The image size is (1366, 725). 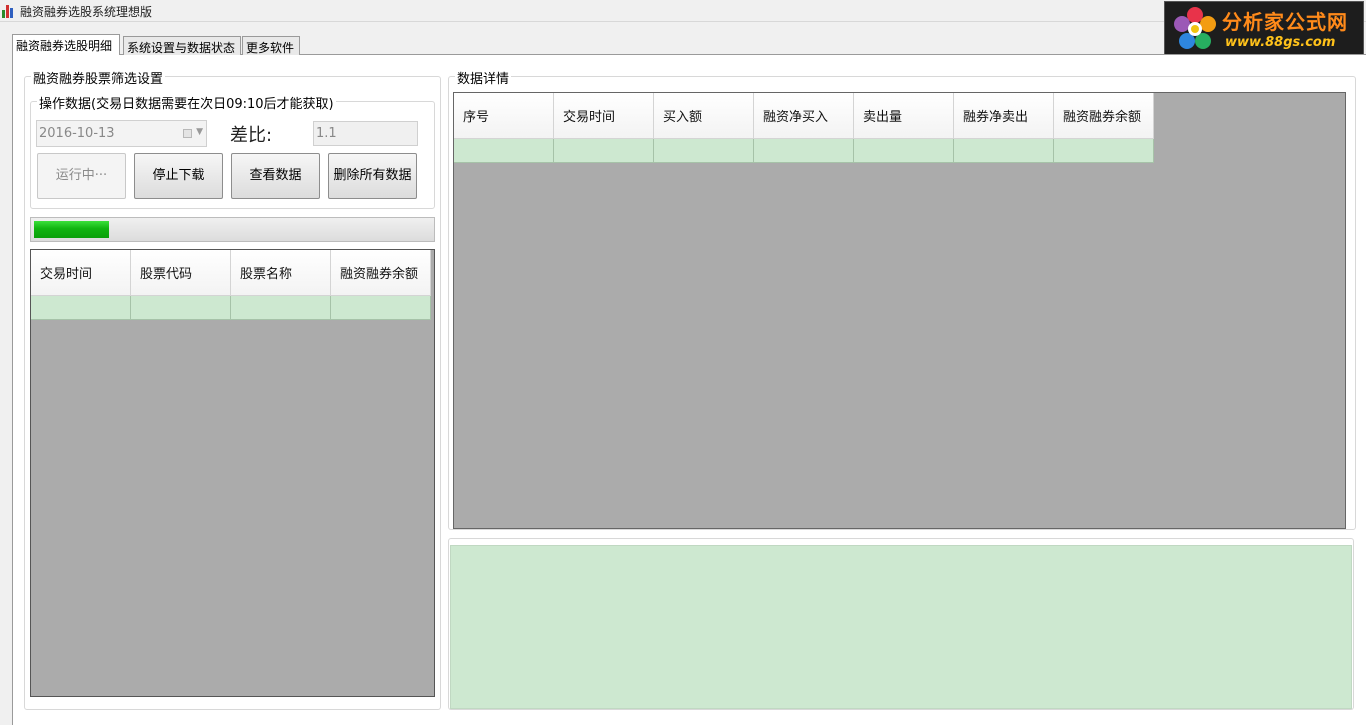 What do you see at coordinates (251, 135) in the screenshot?
I see `ratio-label: 差比:` at bounding box center [251, 135].